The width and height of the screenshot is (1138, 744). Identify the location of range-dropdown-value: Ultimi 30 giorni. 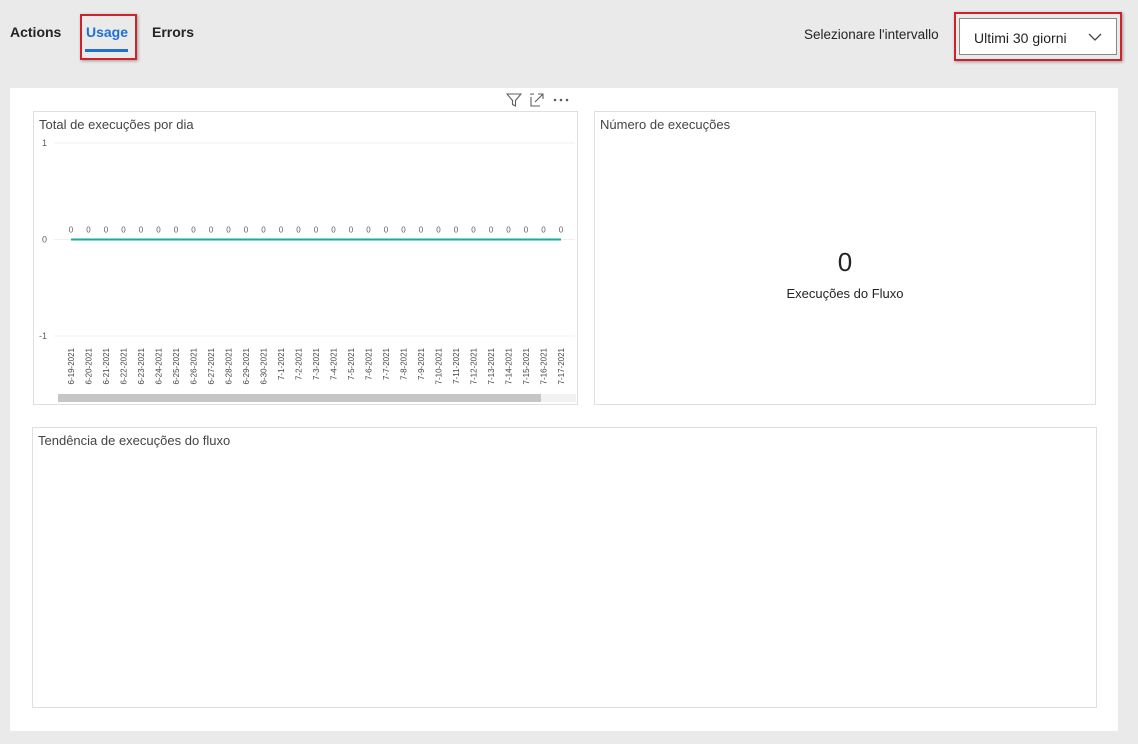
(1020, 38).